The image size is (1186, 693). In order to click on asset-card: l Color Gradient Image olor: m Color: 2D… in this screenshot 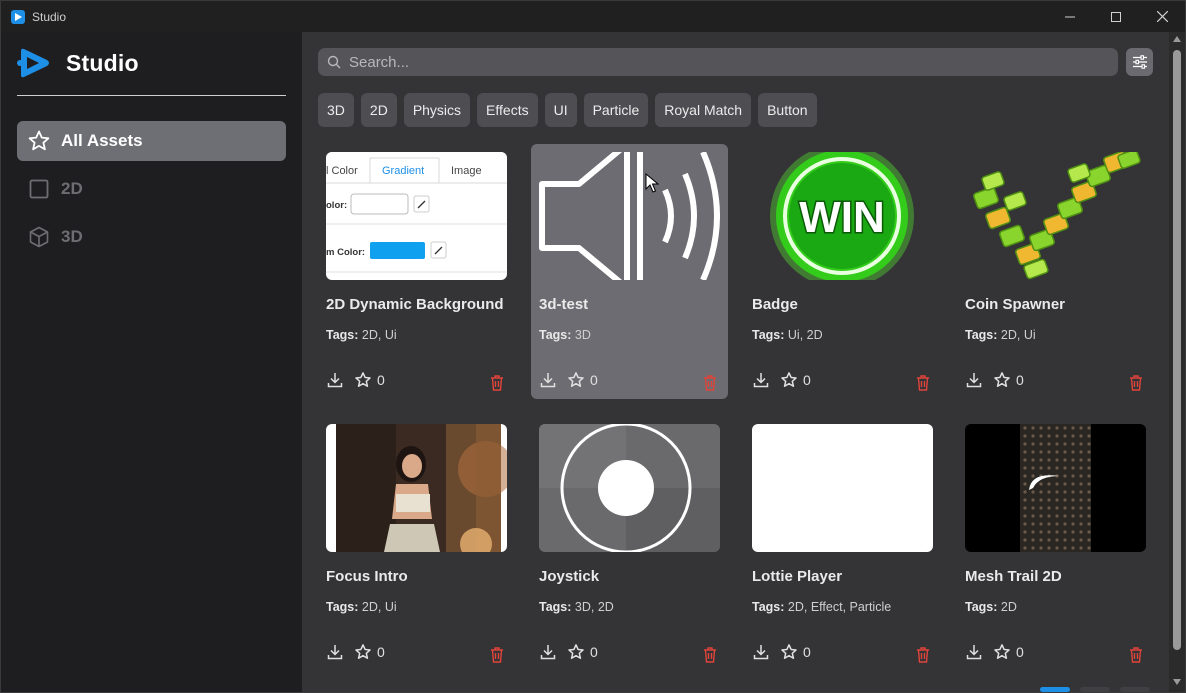, I will do `click(416, 271)`.